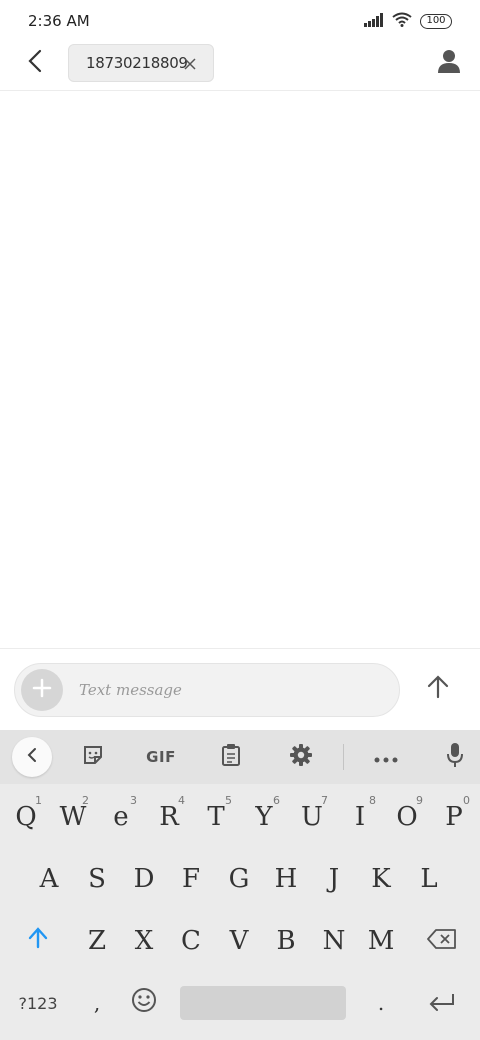 This screenshot has width=480, height=1040. Describe the element at coordinates (449, 63) in the screenshot. I see `contact-button` at that location.